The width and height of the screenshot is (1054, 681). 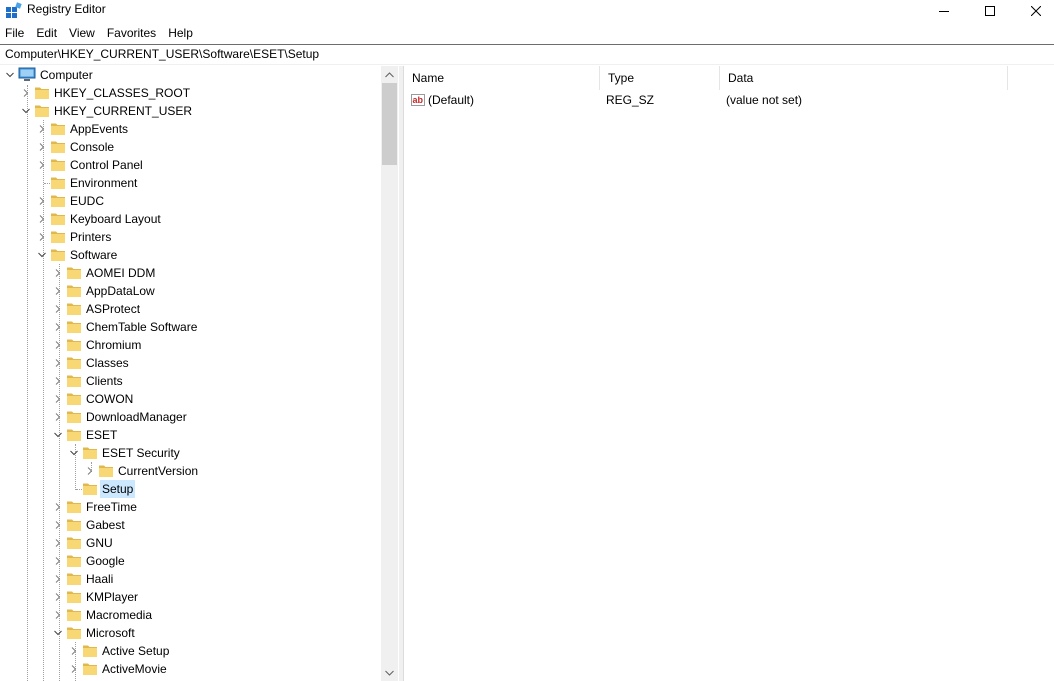 I want to click on tree-item: Control Panel, so click(x=190, y=165).